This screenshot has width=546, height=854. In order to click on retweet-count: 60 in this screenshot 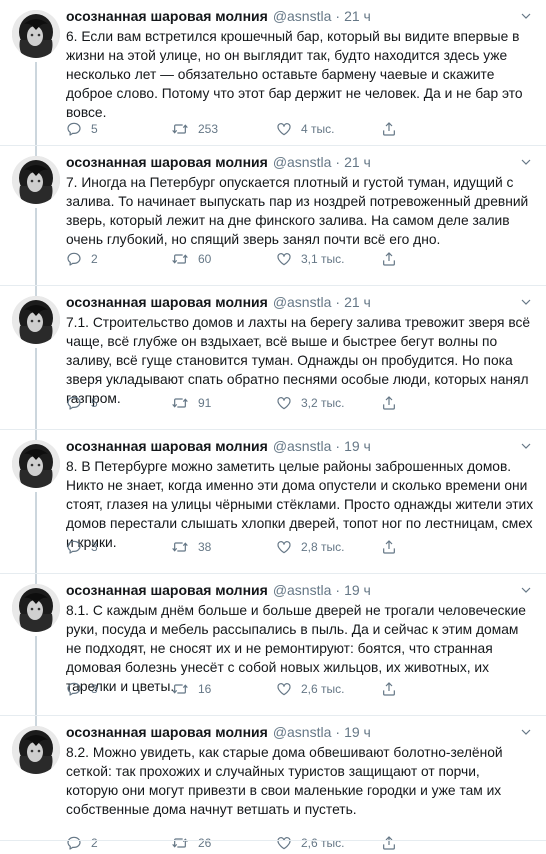, I will do `click(205, 259)`.